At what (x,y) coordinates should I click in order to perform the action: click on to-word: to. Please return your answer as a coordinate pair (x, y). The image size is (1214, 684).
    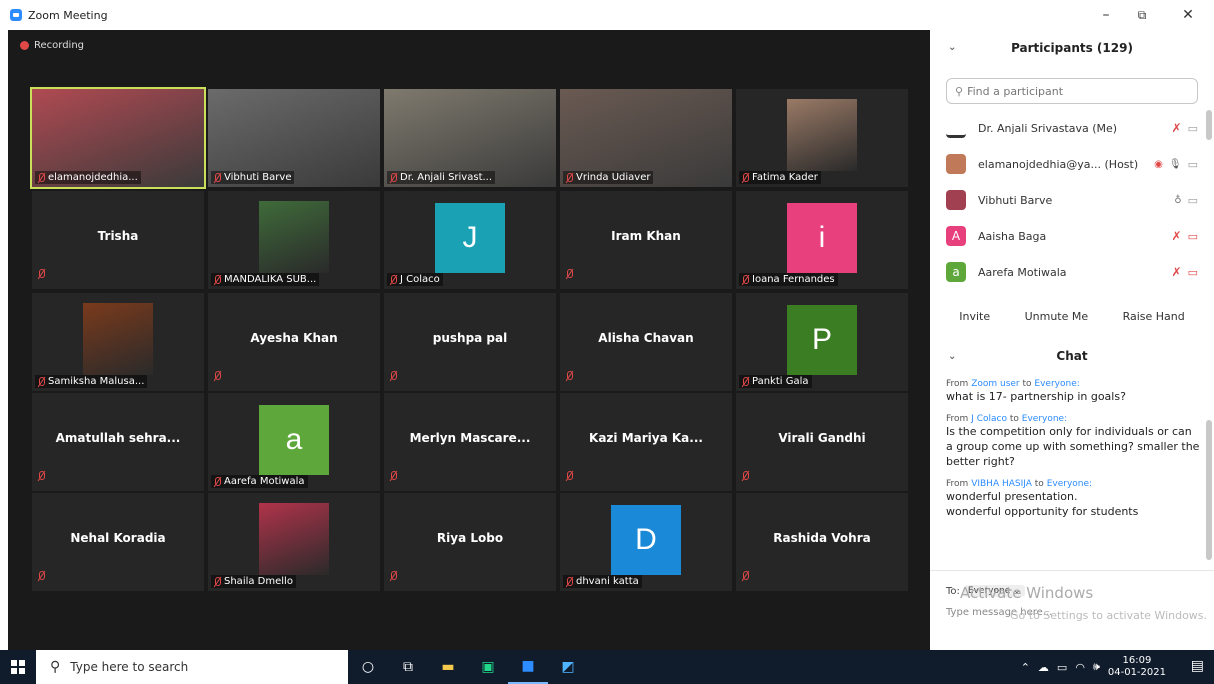
    Looking at the image, I should click on (1027, 384).